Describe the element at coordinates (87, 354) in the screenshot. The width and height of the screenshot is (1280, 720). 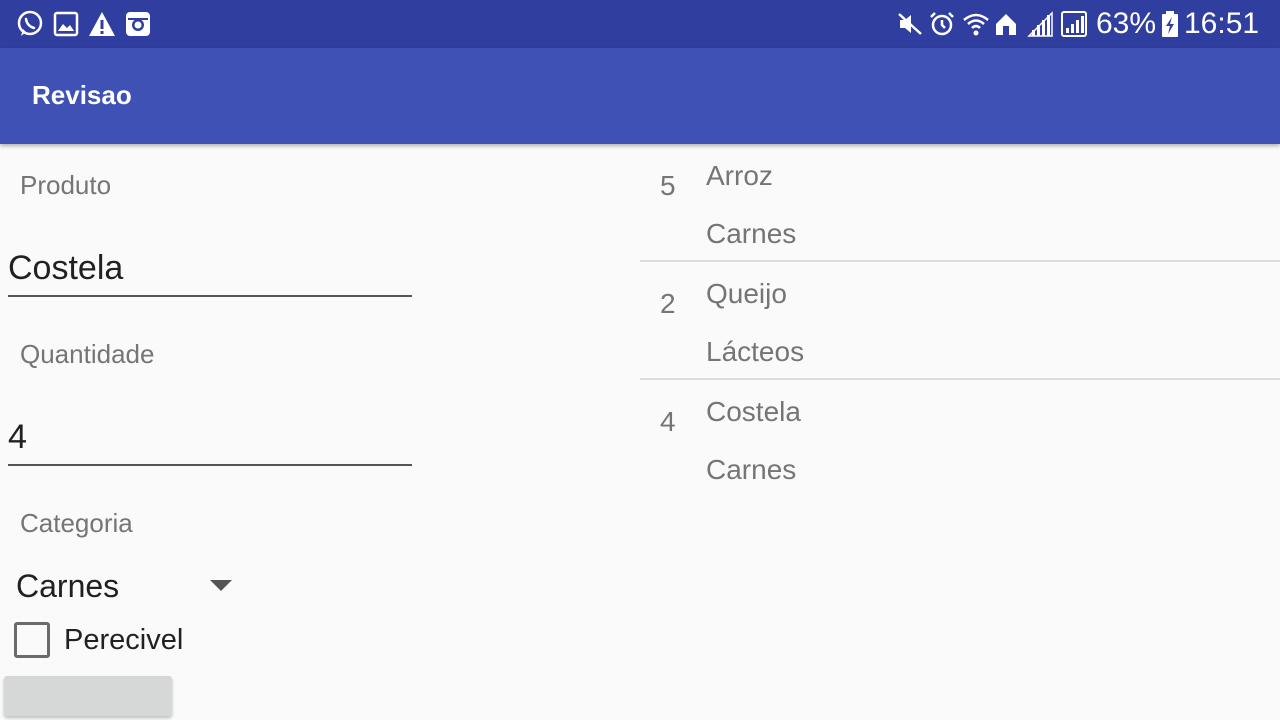
I see `quantidade-label: Quantidade` at that location.